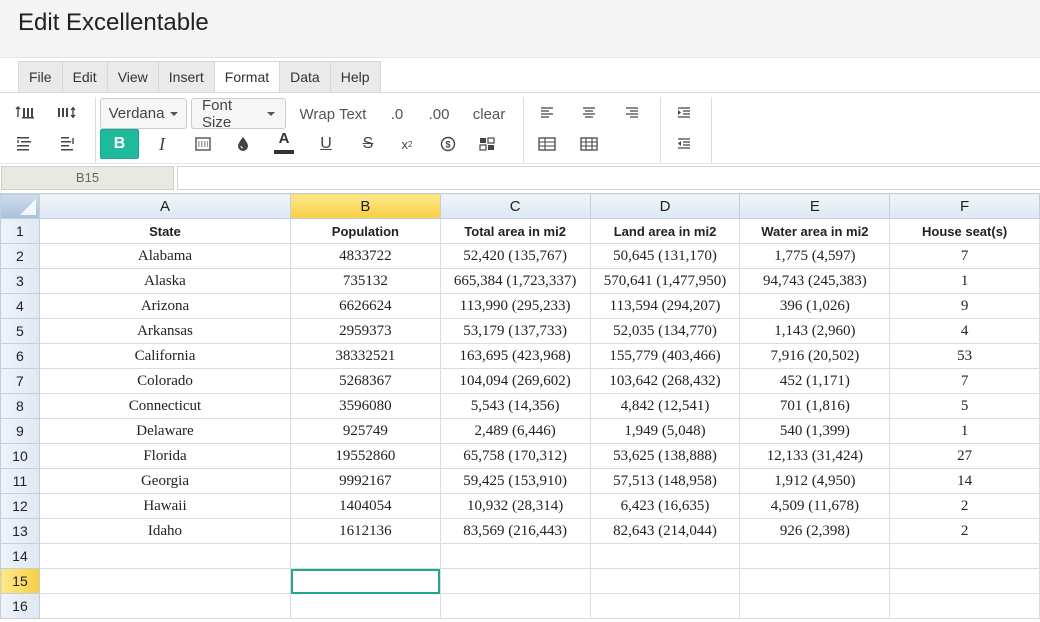 The height and width of the screenshot is (622, 1040). I want to click on cell-b8: 3596080, so click(365, 406).